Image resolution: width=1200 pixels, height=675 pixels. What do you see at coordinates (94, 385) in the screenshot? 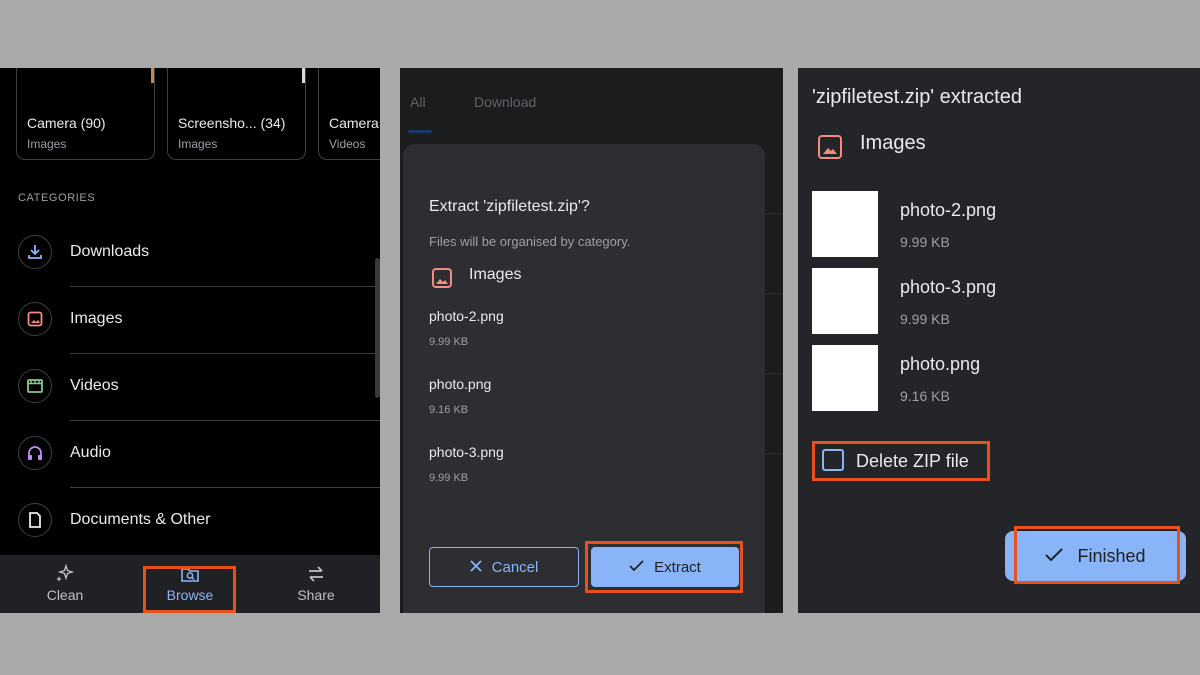
I see `category-label: Videos` at bounding box center [94, 385].